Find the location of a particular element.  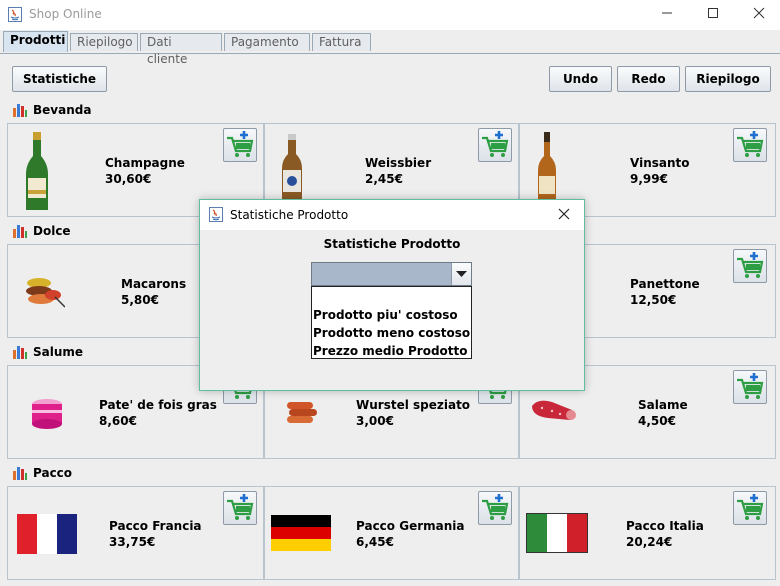

product-card-pacco-germania: Pacco Germania 6,45€ is located at coordinates (391, 533).